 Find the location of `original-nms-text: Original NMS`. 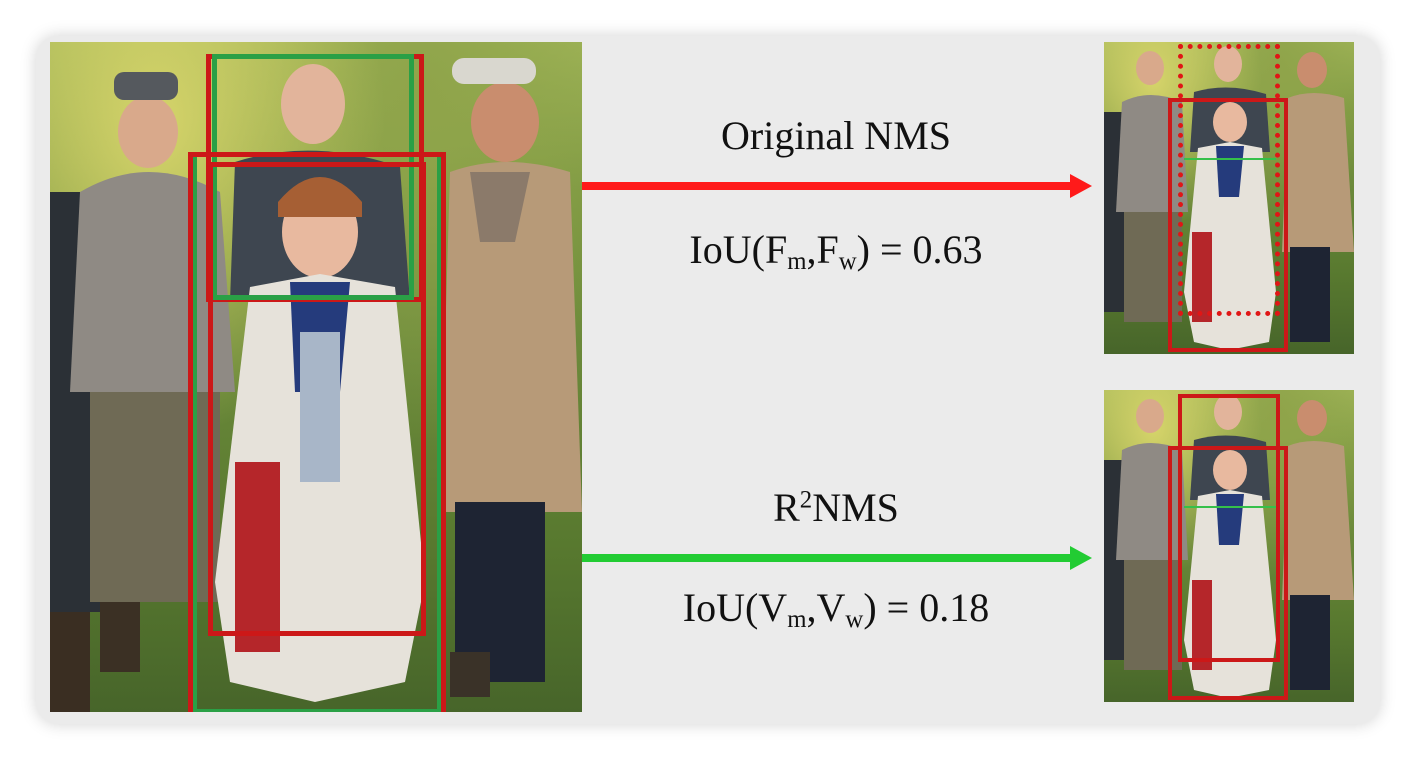

original-nms-text: Original NMS is located at coordinates (836, 135).